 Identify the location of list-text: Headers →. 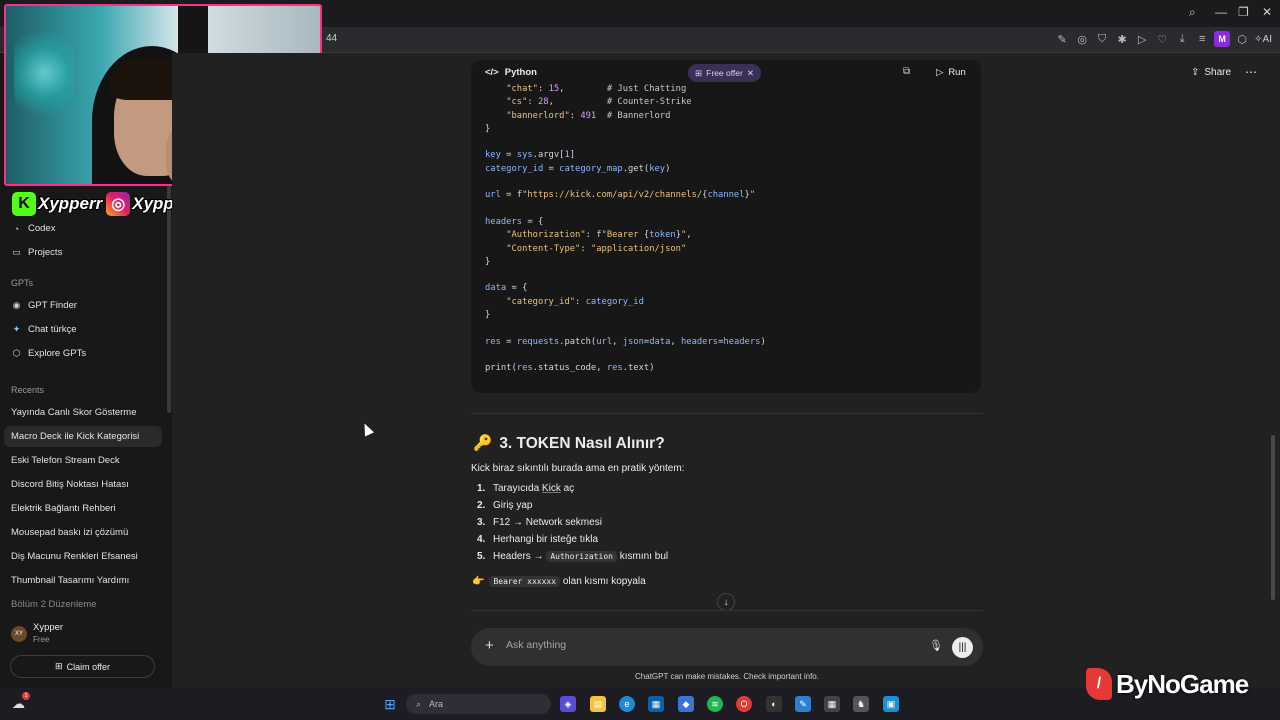
(520, 556).